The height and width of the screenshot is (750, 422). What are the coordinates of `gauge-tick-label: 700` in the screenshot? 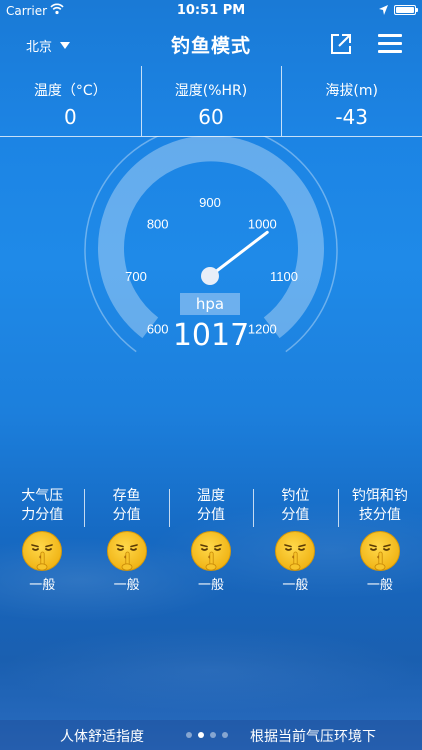 It's located at (136, 276).